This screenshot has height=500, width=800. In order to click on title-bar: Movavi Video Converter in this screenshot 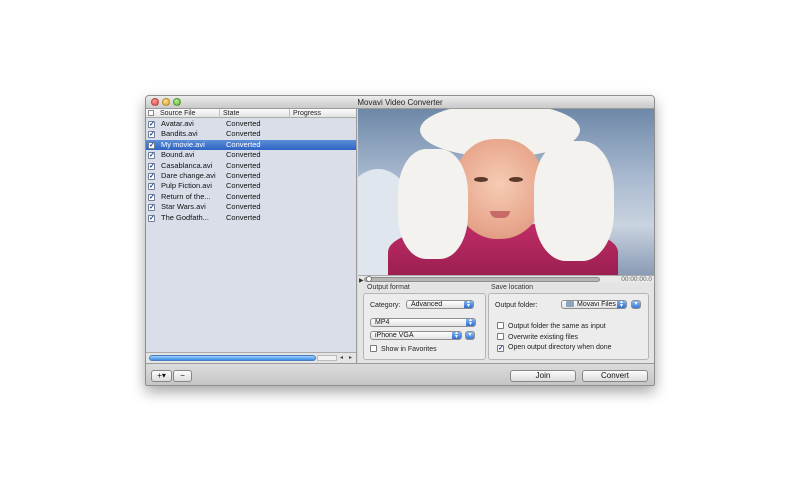, I will do `click(400, 102)`.